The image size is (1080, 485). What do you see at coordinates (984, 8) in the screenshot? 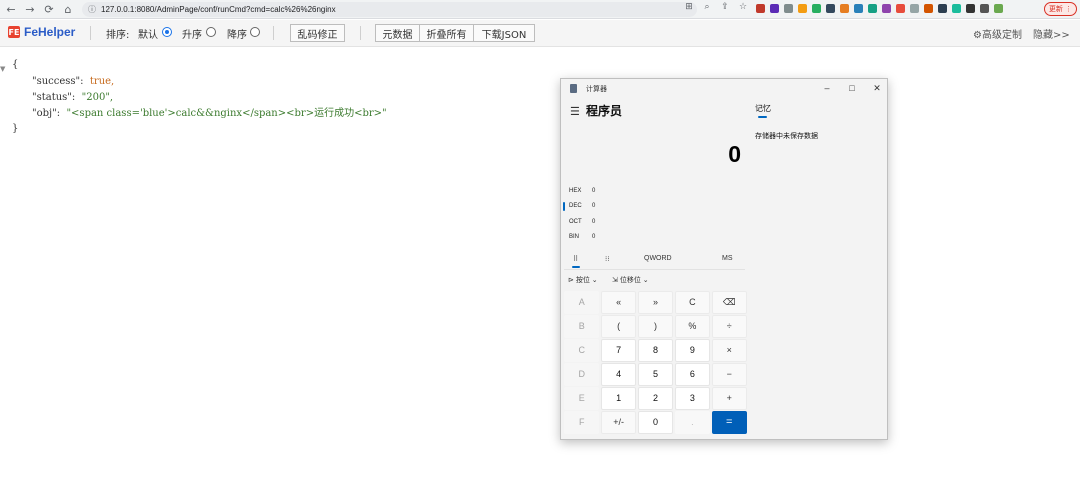
I see `sidebar-icon` at bounding box center [984, 8].